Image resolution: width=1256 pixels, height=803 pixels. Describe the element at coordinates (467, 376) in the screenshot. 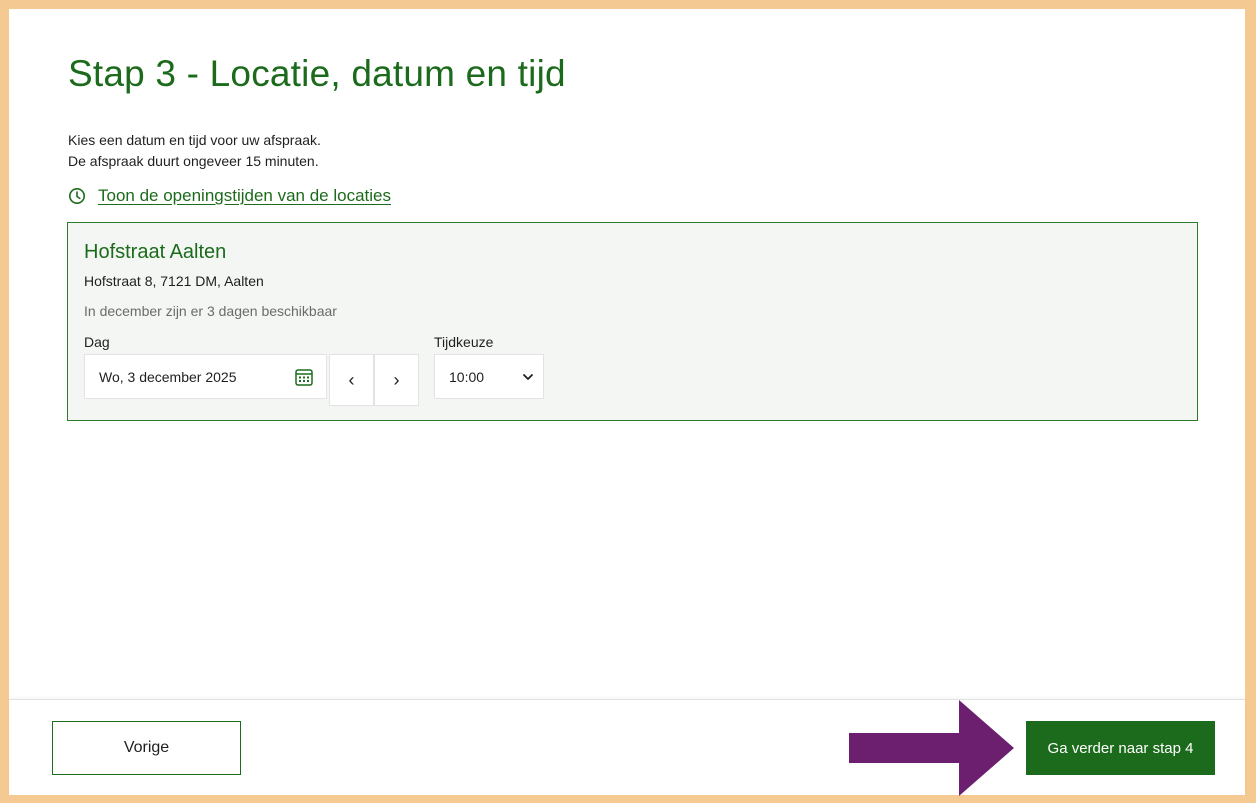

I see `time-select-value: 10:00` at that location.